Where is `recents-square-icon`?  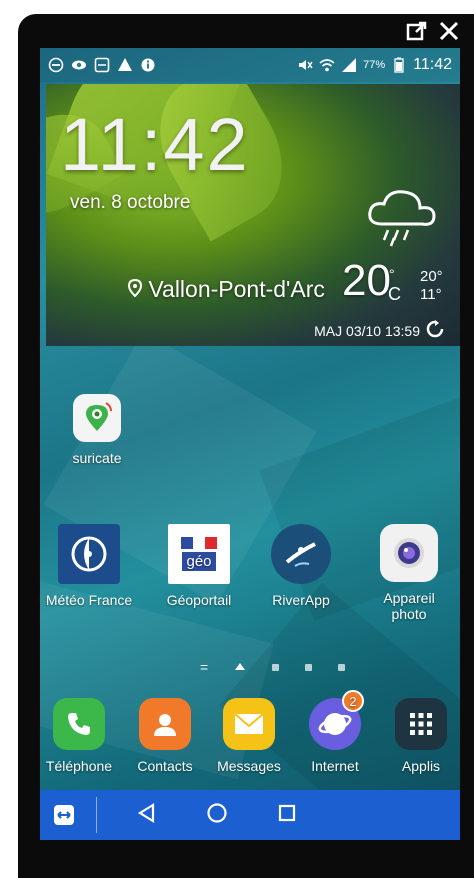 recents-square-icon is located at coordinates (287, 815).